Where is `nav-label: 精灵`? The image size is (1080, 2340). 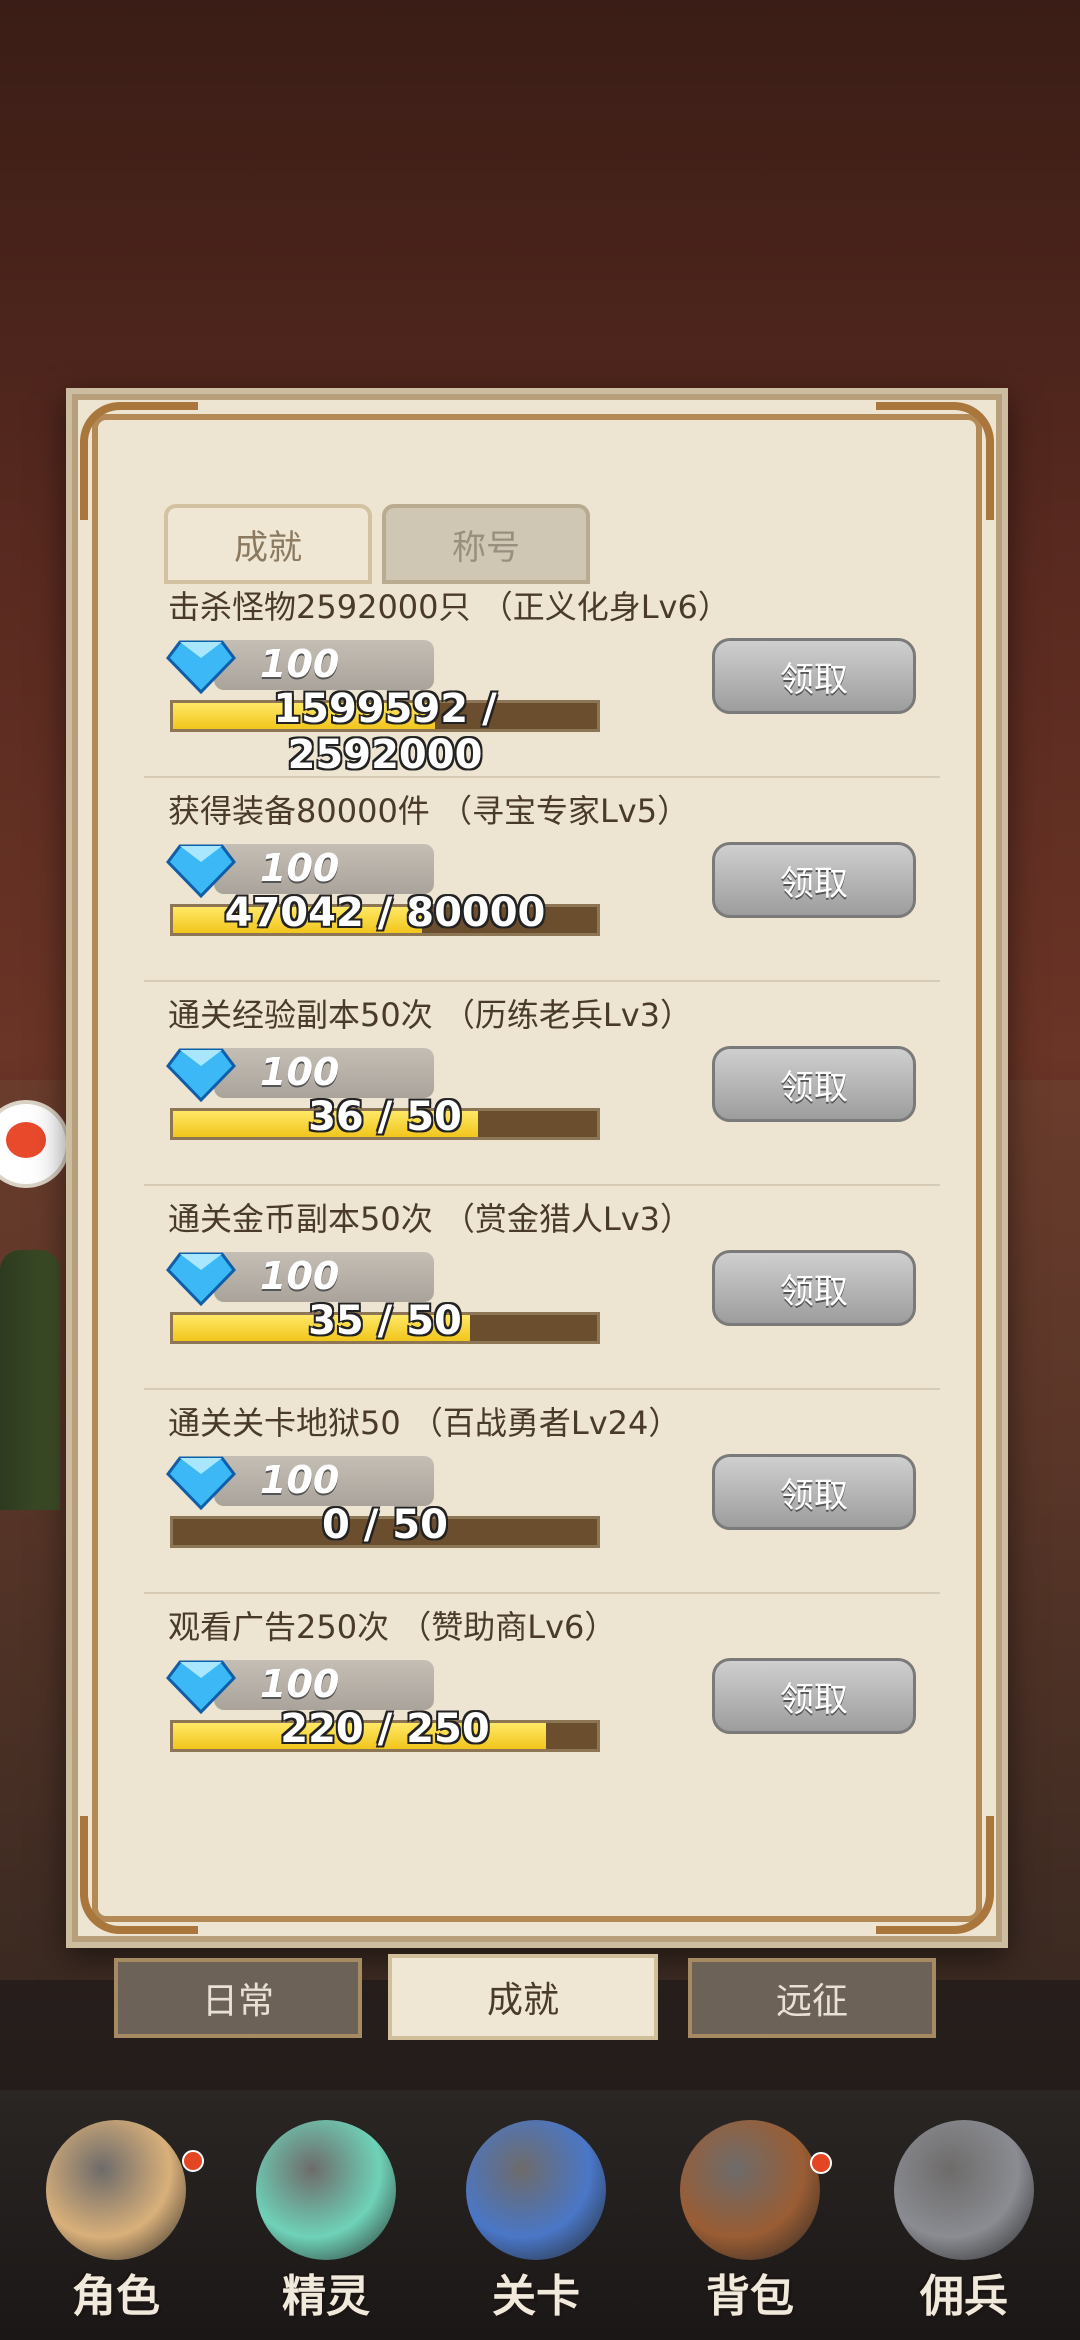 nav-label: 精灵 is located at coordinates (326, 2296).